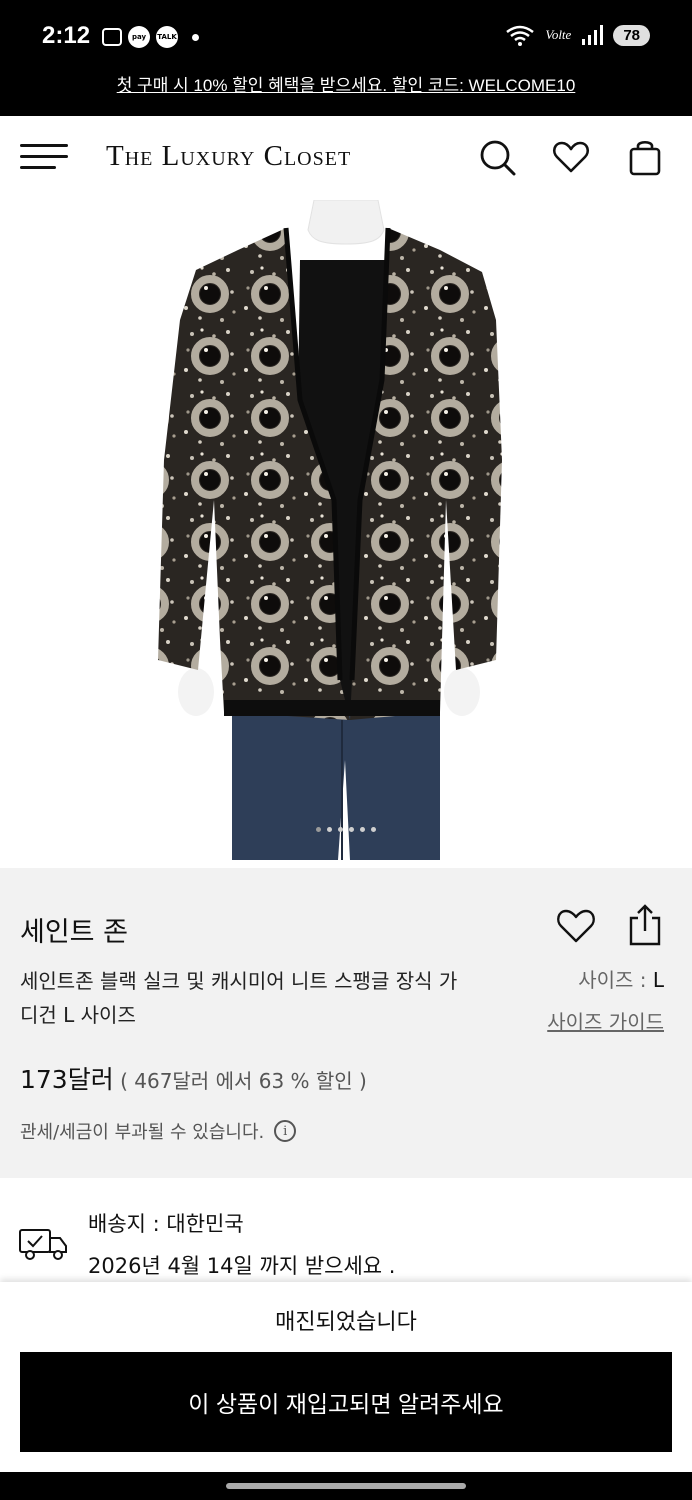 This screenshot has width=692, height=1500. Describe the element at coordinates (112, 37) in the screenshot. I see `screenshot-icon` at that location.